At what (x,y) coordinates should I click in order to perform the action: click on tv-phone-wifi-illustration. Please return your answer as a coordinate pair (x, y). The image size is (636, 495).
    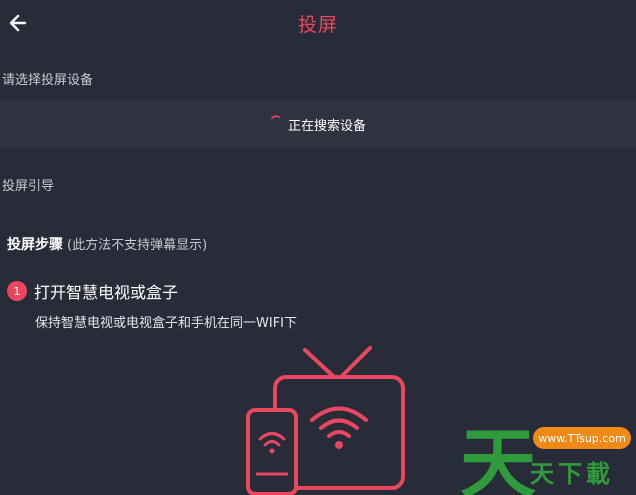
    Looking at the image, I should click on (325, 420).